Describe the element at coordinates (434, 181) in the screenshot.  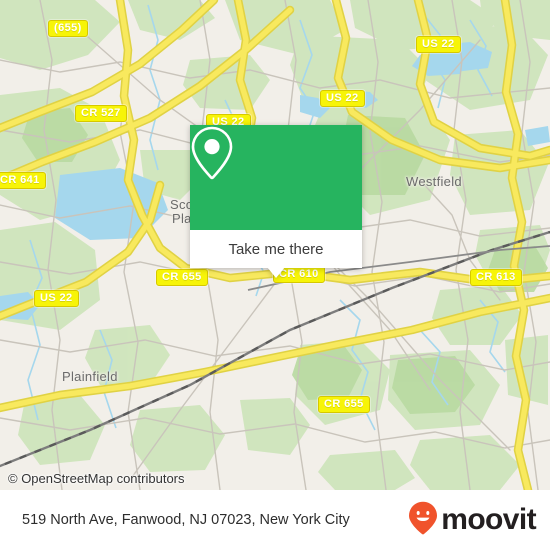
I see `place-label-westfield: Westfield` at that location.